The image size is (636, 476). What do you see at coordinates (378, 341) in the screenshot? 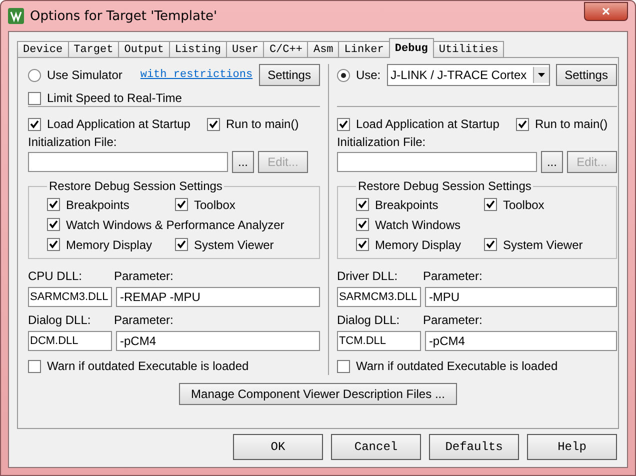
I see `dll-field: TCM.DLL` at bounding box center [378, 341].